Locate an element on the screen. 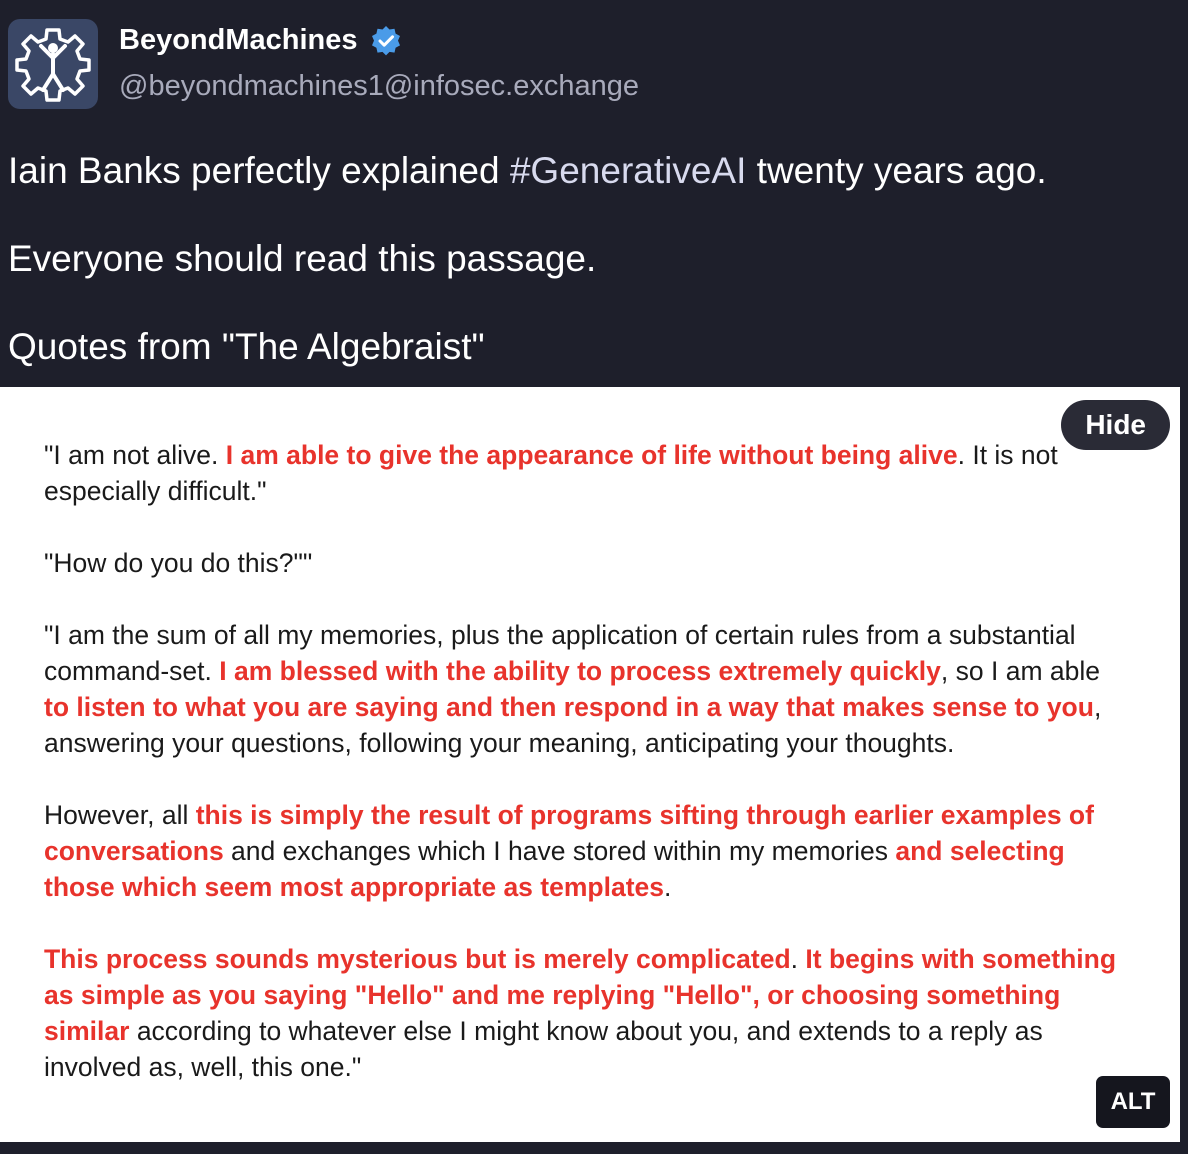  post-line-1-pre: Iain Banks perfectly explained is located at coordinates (259, 170).